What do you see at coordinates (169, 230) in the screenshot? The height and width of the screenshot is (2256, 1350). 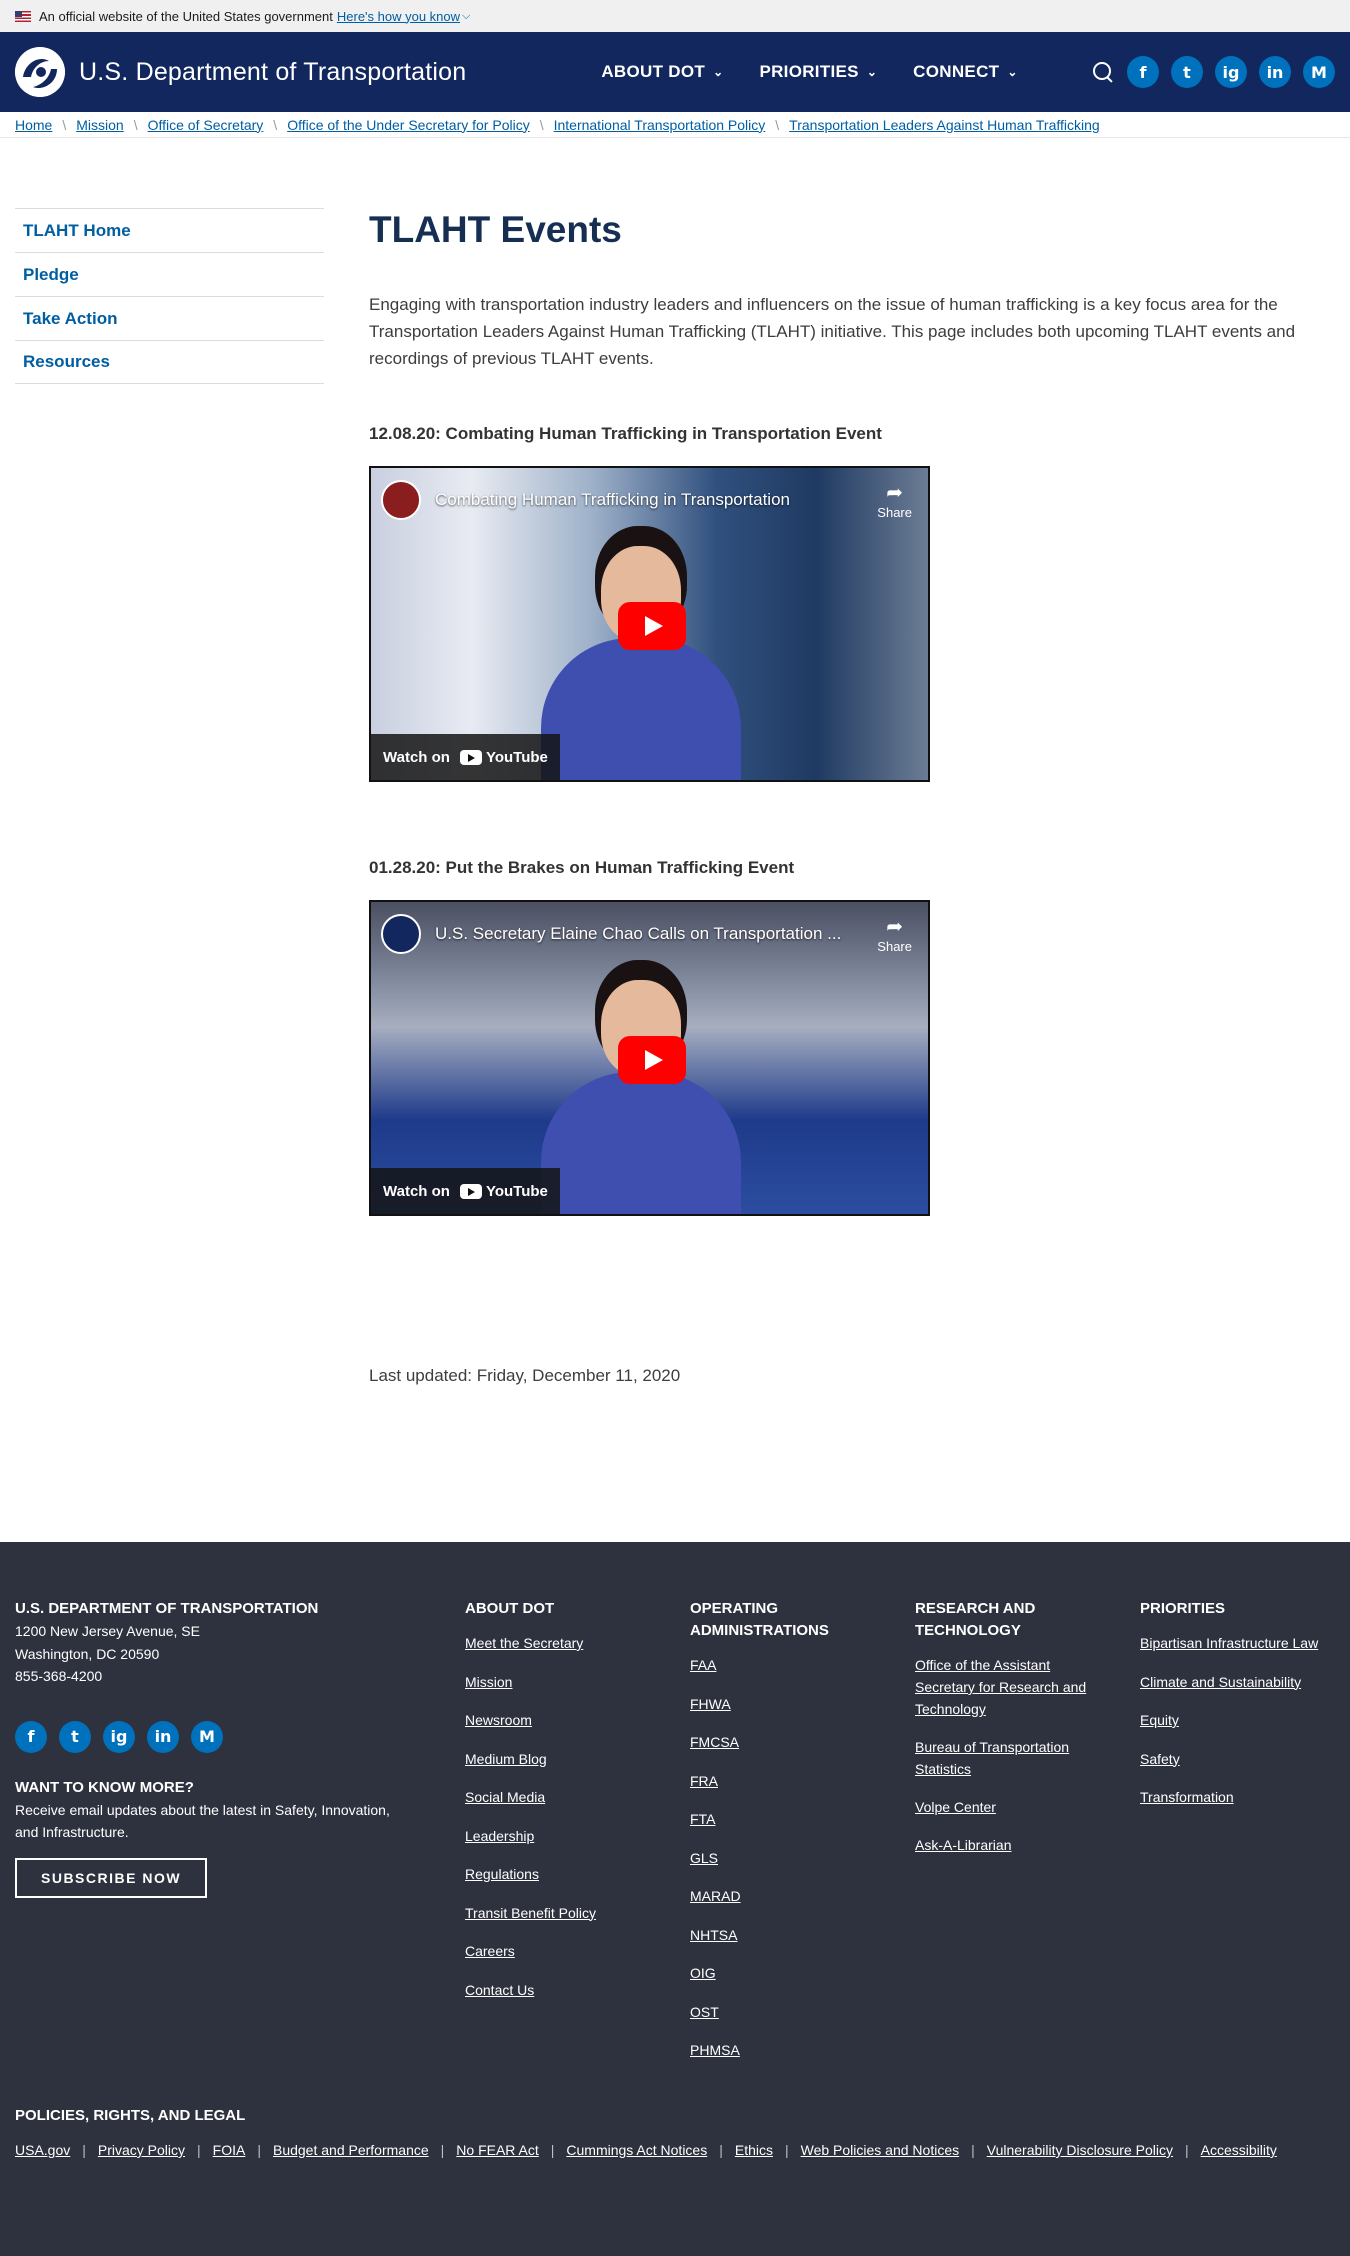 I see `sidebar-item-tlaht-home: TLAHT Home` at bounding box center [169, 230].